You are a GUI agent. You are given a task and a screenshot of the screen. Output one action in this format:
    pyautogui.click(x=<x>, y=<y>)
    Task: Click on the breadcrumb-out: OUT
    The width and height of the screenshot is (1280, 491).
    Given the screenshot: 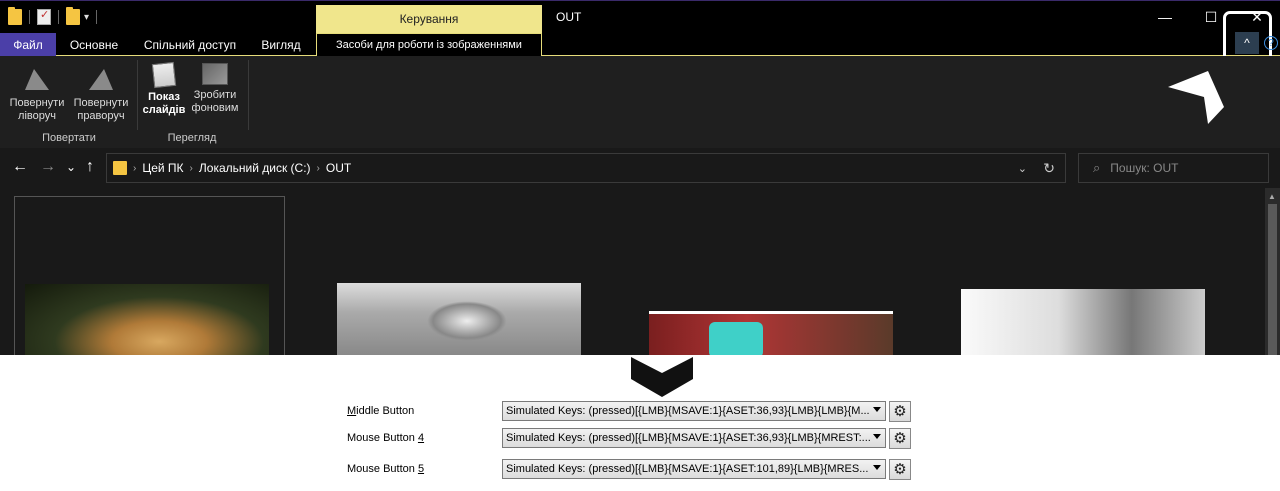 What is the action you would take?
    pyautogui.click(x=338, y=168)
    